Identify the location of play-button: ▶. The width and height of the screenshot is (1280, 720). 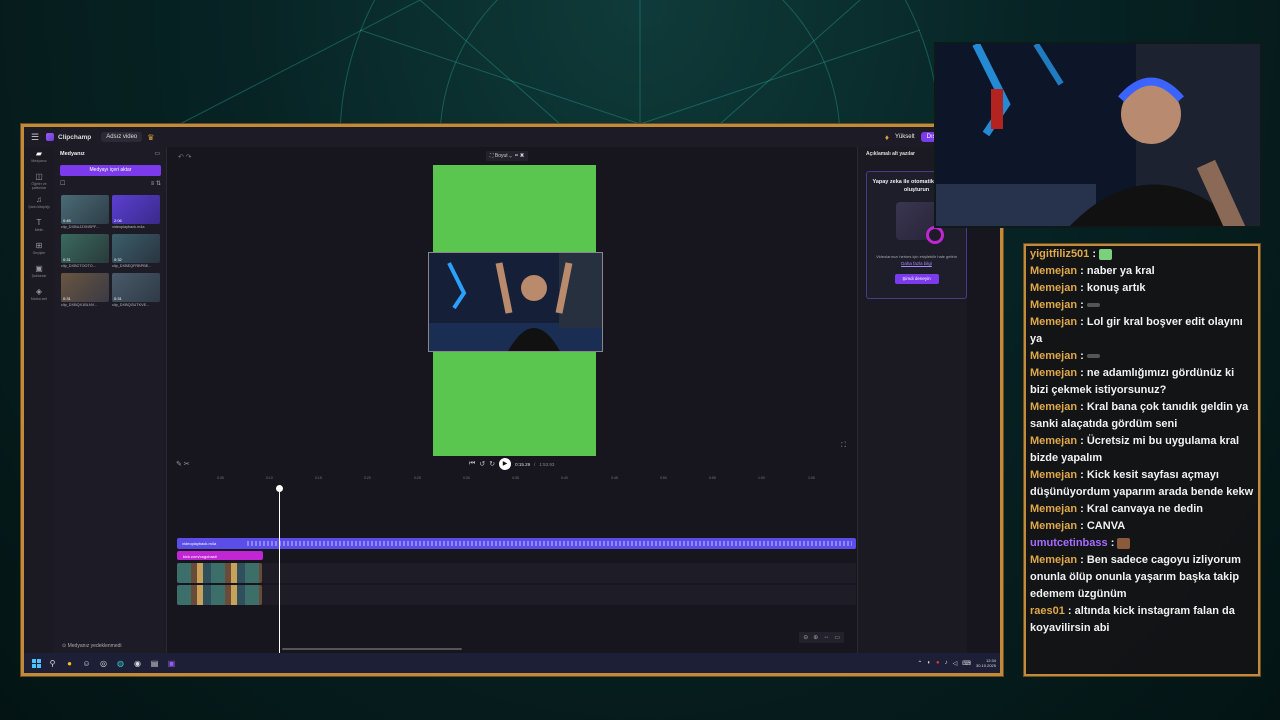
(505, 464).